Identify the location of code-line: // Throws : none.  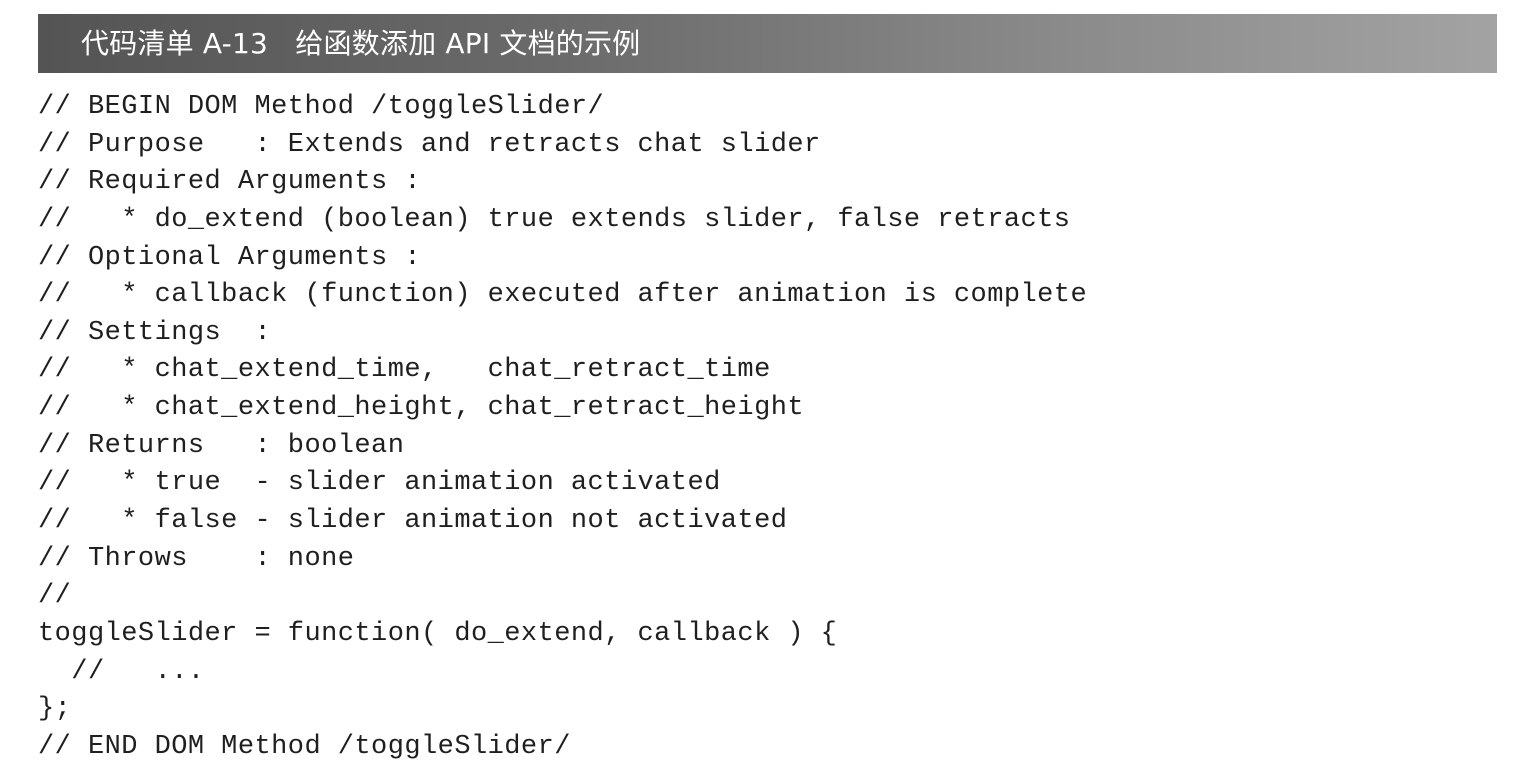
(196, 558).